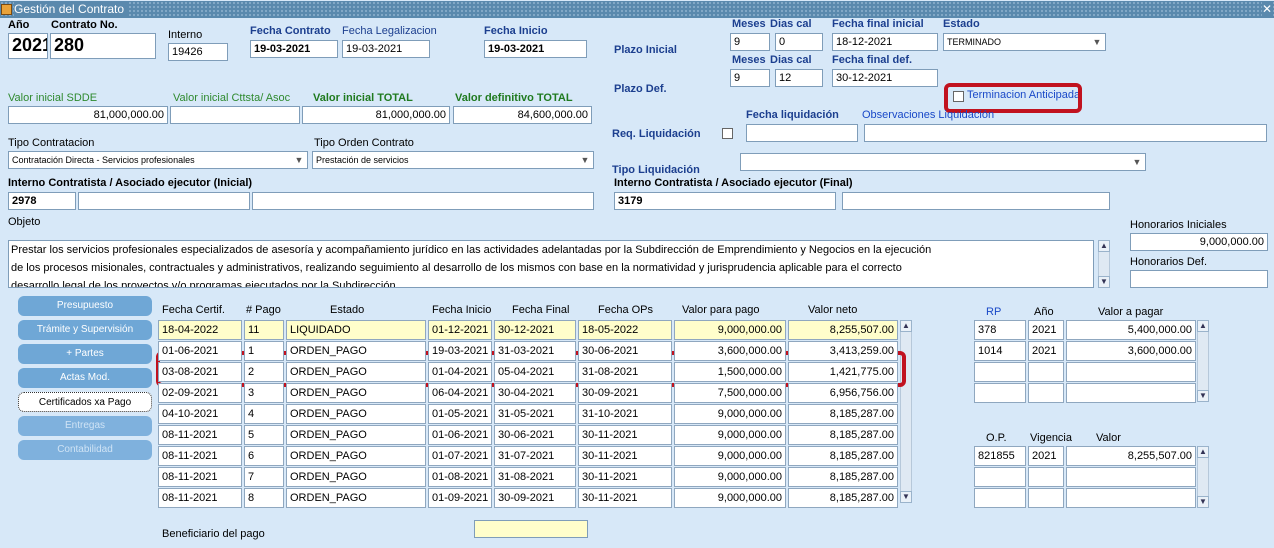  I want to click on pagos-table-cell: 4, so click(264, 414).